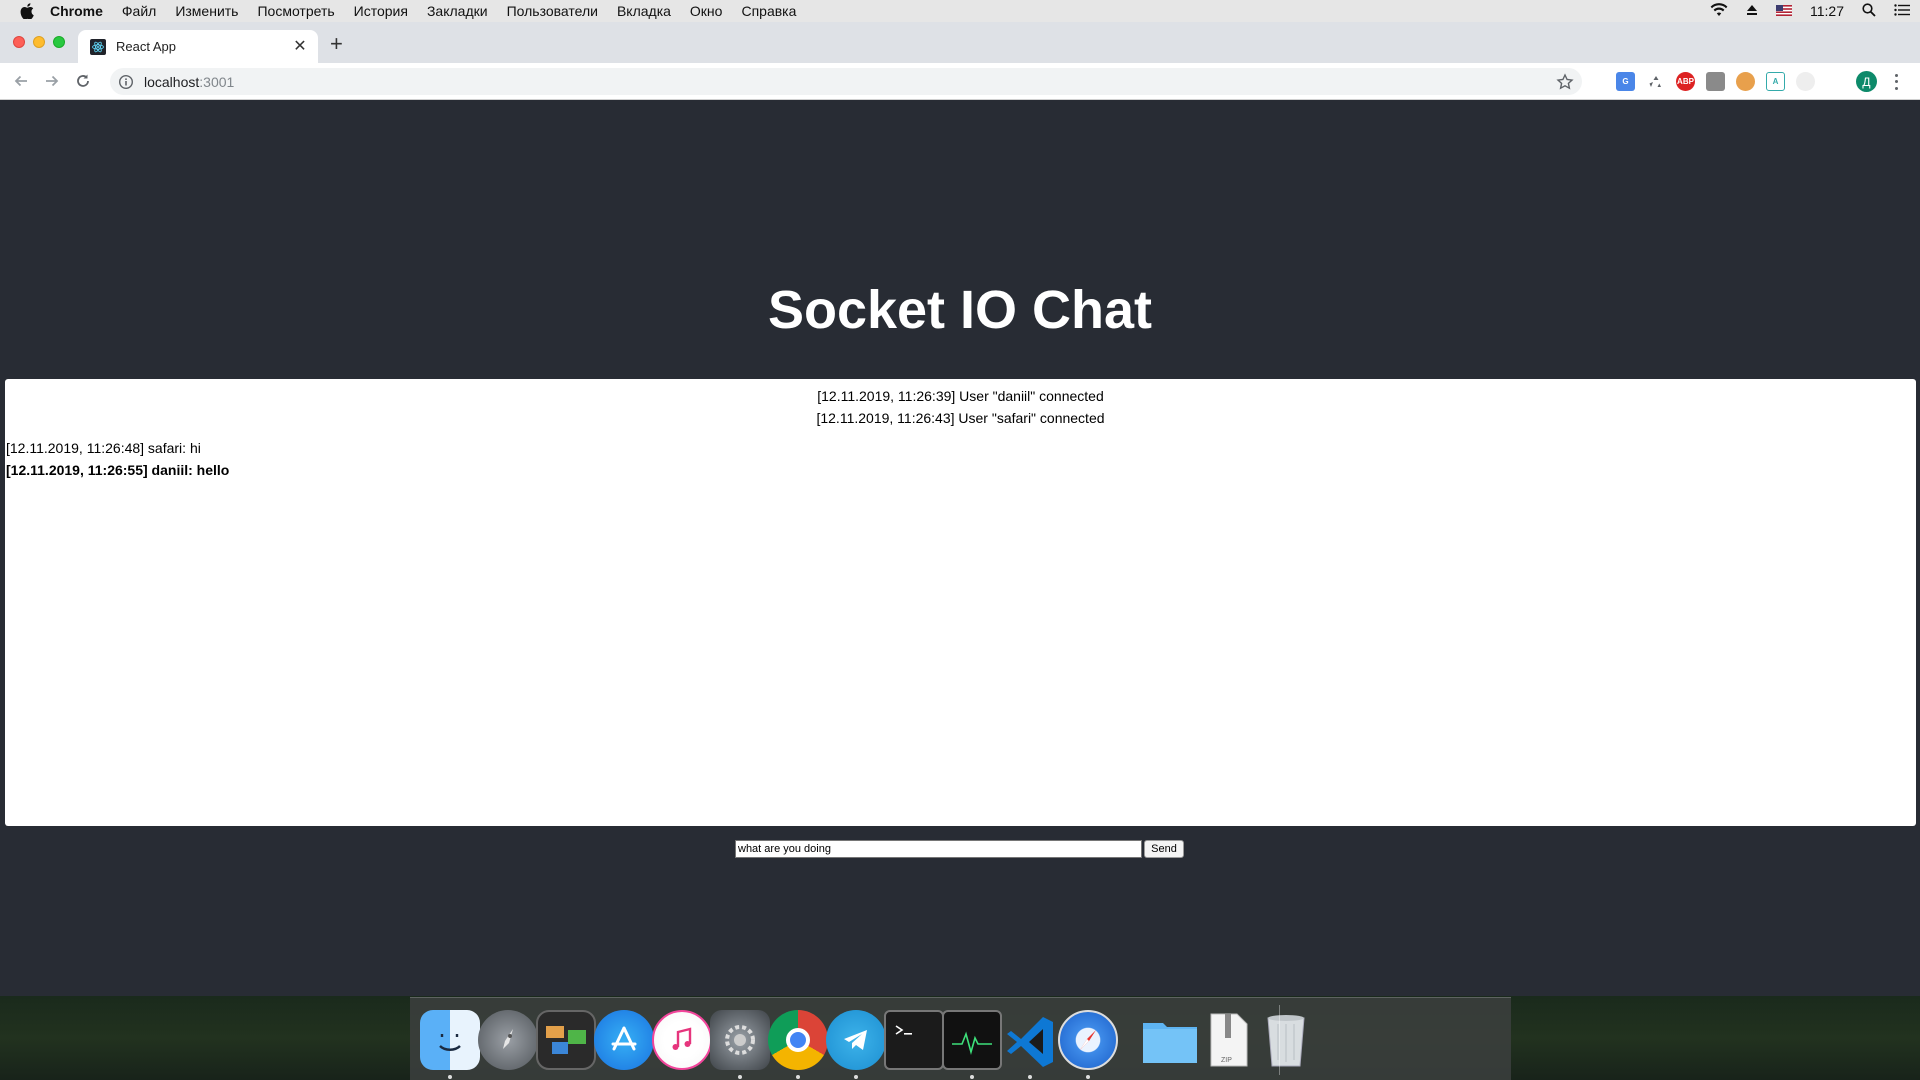 Image resolution: width=1920 pixels, height=1080 pixels. Describe the element at coordinates (1719, 11) in the screenshot. I see `wifi-icon` at that location.